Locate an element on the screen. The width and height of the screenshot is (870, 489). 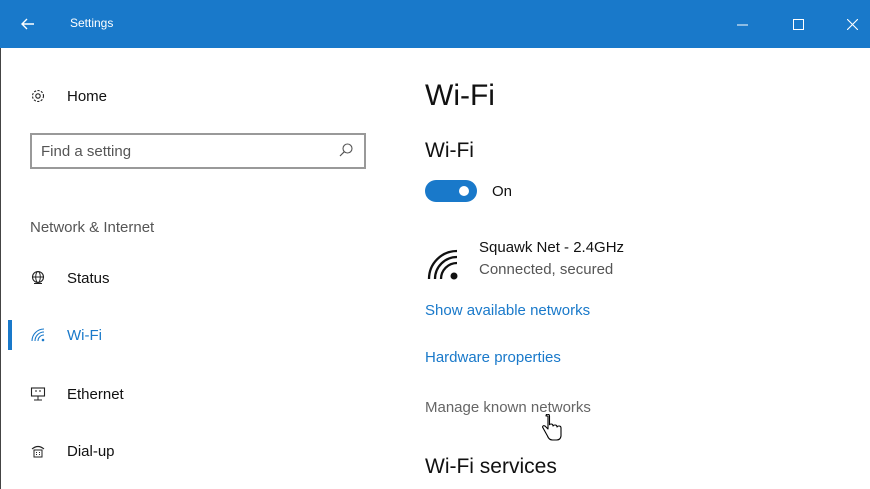
maximize-icon is located at coordinates (798, 24).